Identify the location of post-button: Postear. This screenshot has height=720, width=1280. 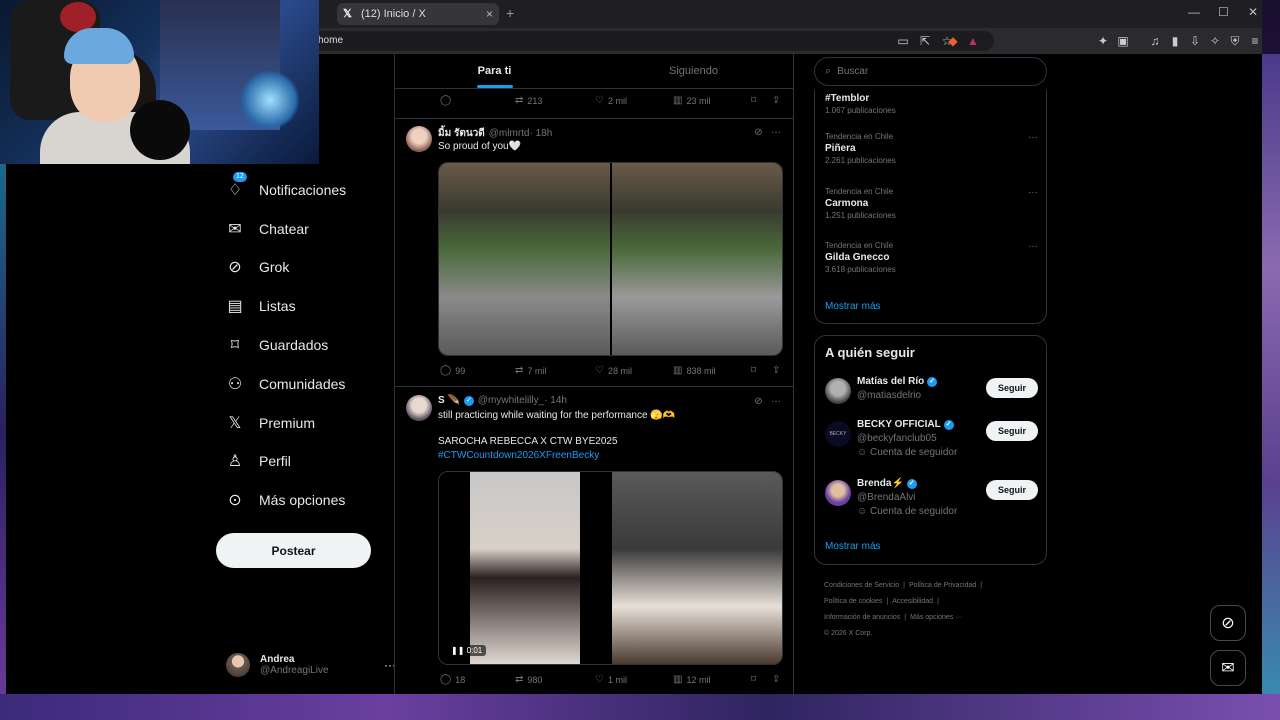
(293, 550).